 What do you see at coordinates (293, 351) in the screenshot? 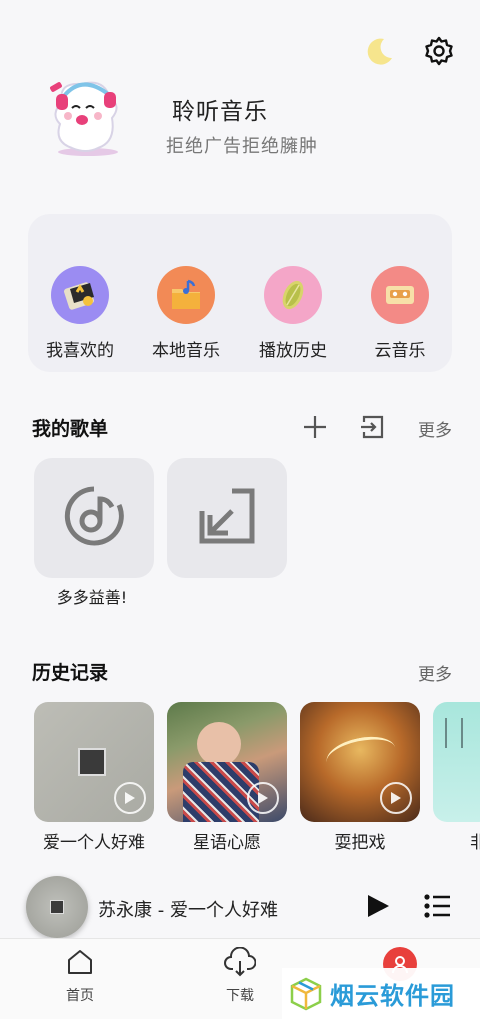
I see `quick-item-label: 播放历史` at bounding box center [293, 351].